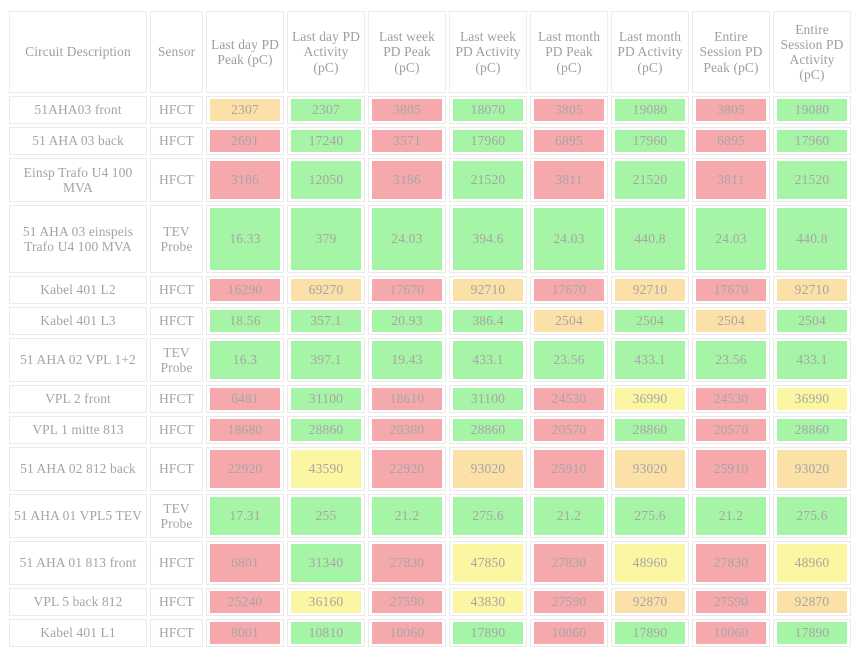 Image resolution: width=857 pixels, height=650 pixels. What do you see at coordinates (650, 141) in the screenshot?
I see `value-cell-last_month_activity: 17960` at bounding box center [650, 141].